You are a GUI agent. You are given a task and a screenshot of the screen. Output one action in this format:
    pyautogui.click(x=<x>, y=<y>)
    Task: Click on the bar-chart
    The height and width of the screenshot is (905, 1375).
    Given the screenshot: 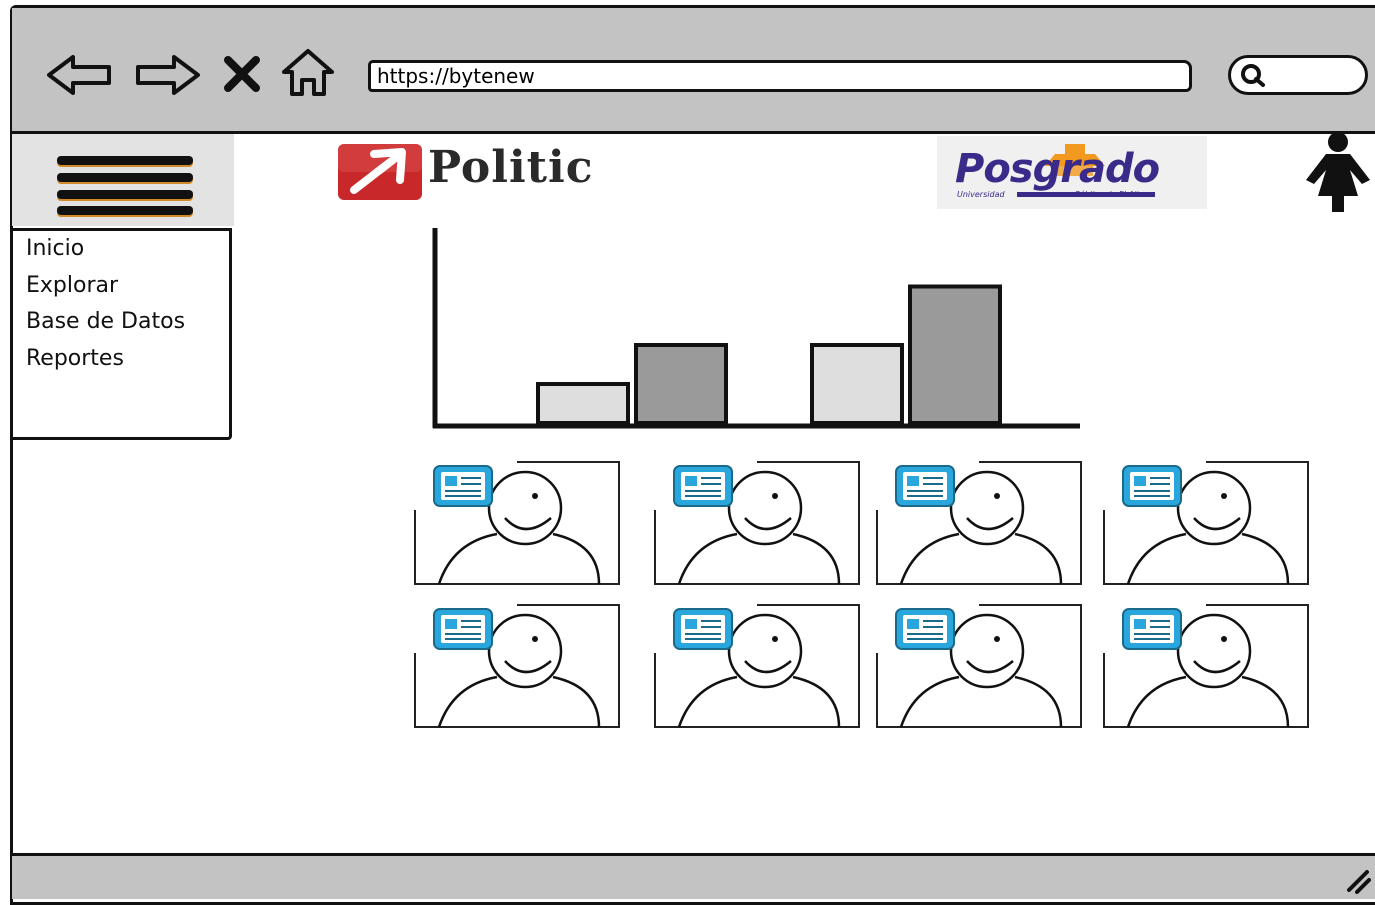 What is the action you would take?
    pyautogui.click(x=756, y=328)
    